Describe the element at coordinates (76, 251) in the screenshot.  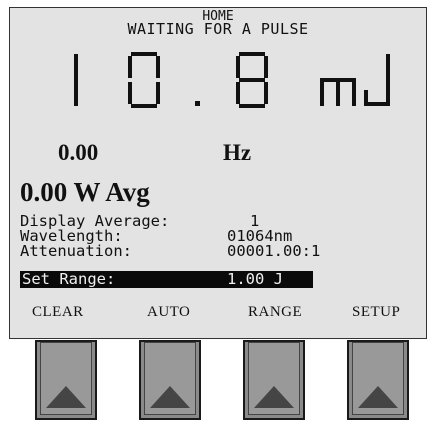
I see `info-label-attenuation: Attenuation:` at that location.